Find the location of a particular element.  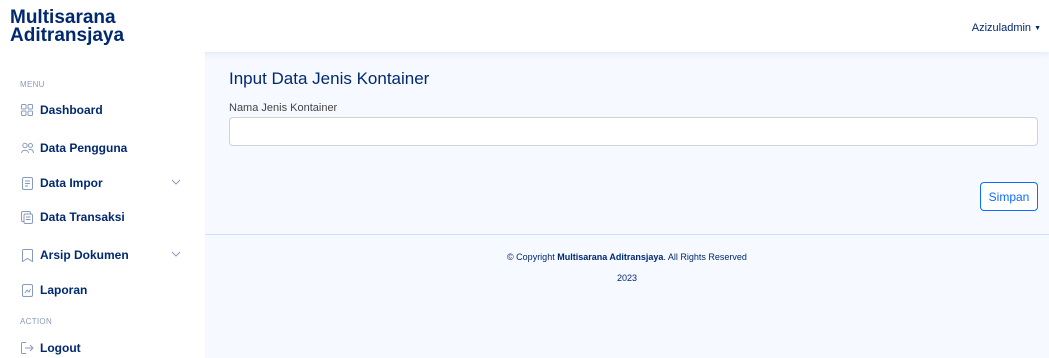

sidebar-item-arsip-dokumen: Arsip Dokumen is located at coordinates (102, 255).